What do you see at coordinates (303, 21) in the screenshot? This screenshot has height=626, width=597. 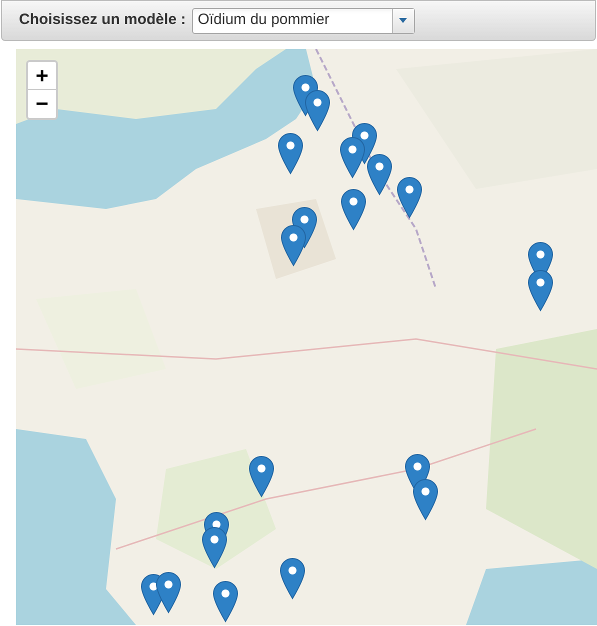 I see `model-select: Oïdium du pommier` at bounding box center [303, 21].